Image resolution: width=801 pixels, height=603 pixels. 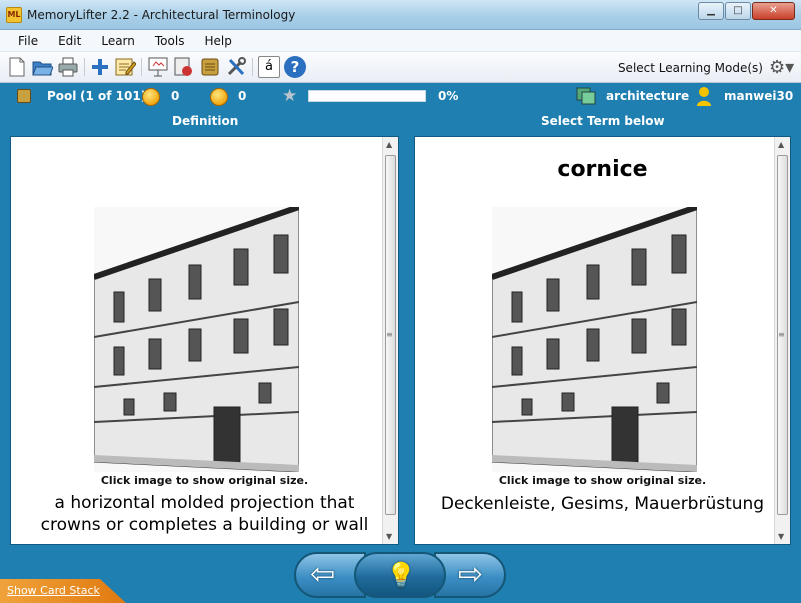 What do you see at coordinates (151, 97) in the screenshot?
I see `happy-face-icon` at bounding box center [151, 97].